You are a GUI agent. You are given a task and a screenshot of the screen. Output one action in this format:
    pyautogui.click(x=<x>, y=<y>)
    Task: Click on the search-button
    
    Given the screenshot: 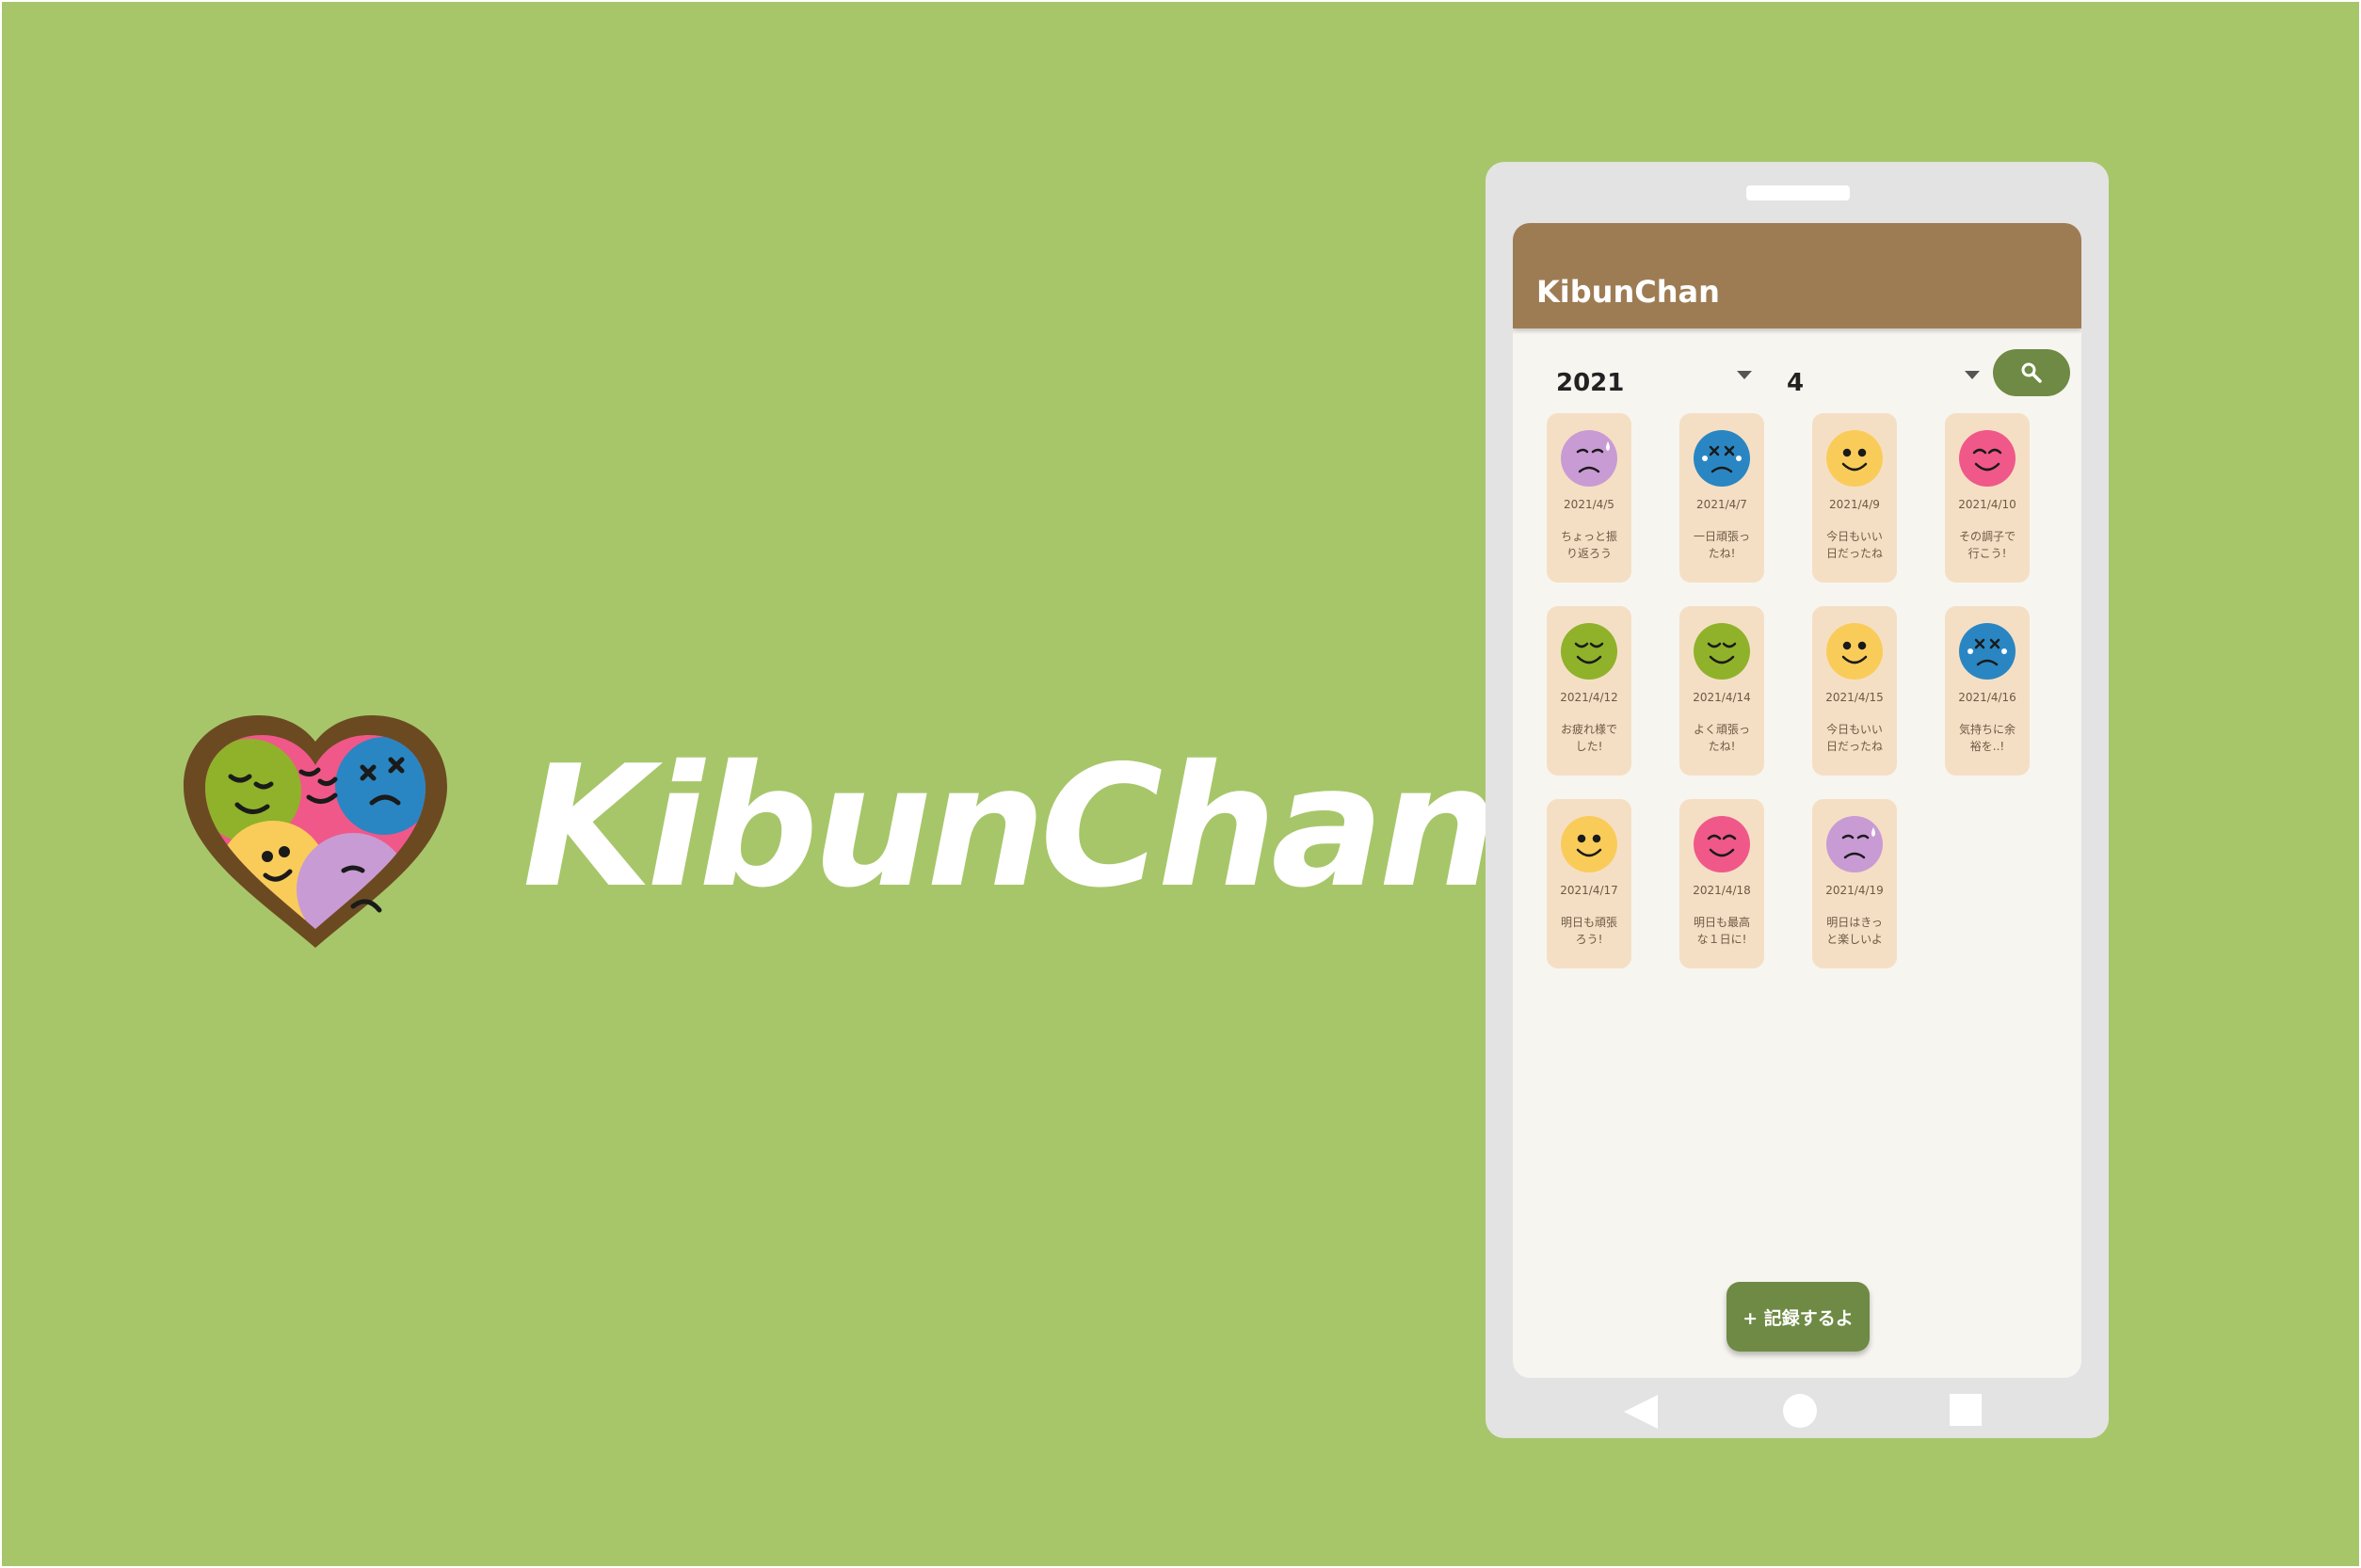 What is the action you would take?
    pyautogui.click(x=2031, y=372)
    